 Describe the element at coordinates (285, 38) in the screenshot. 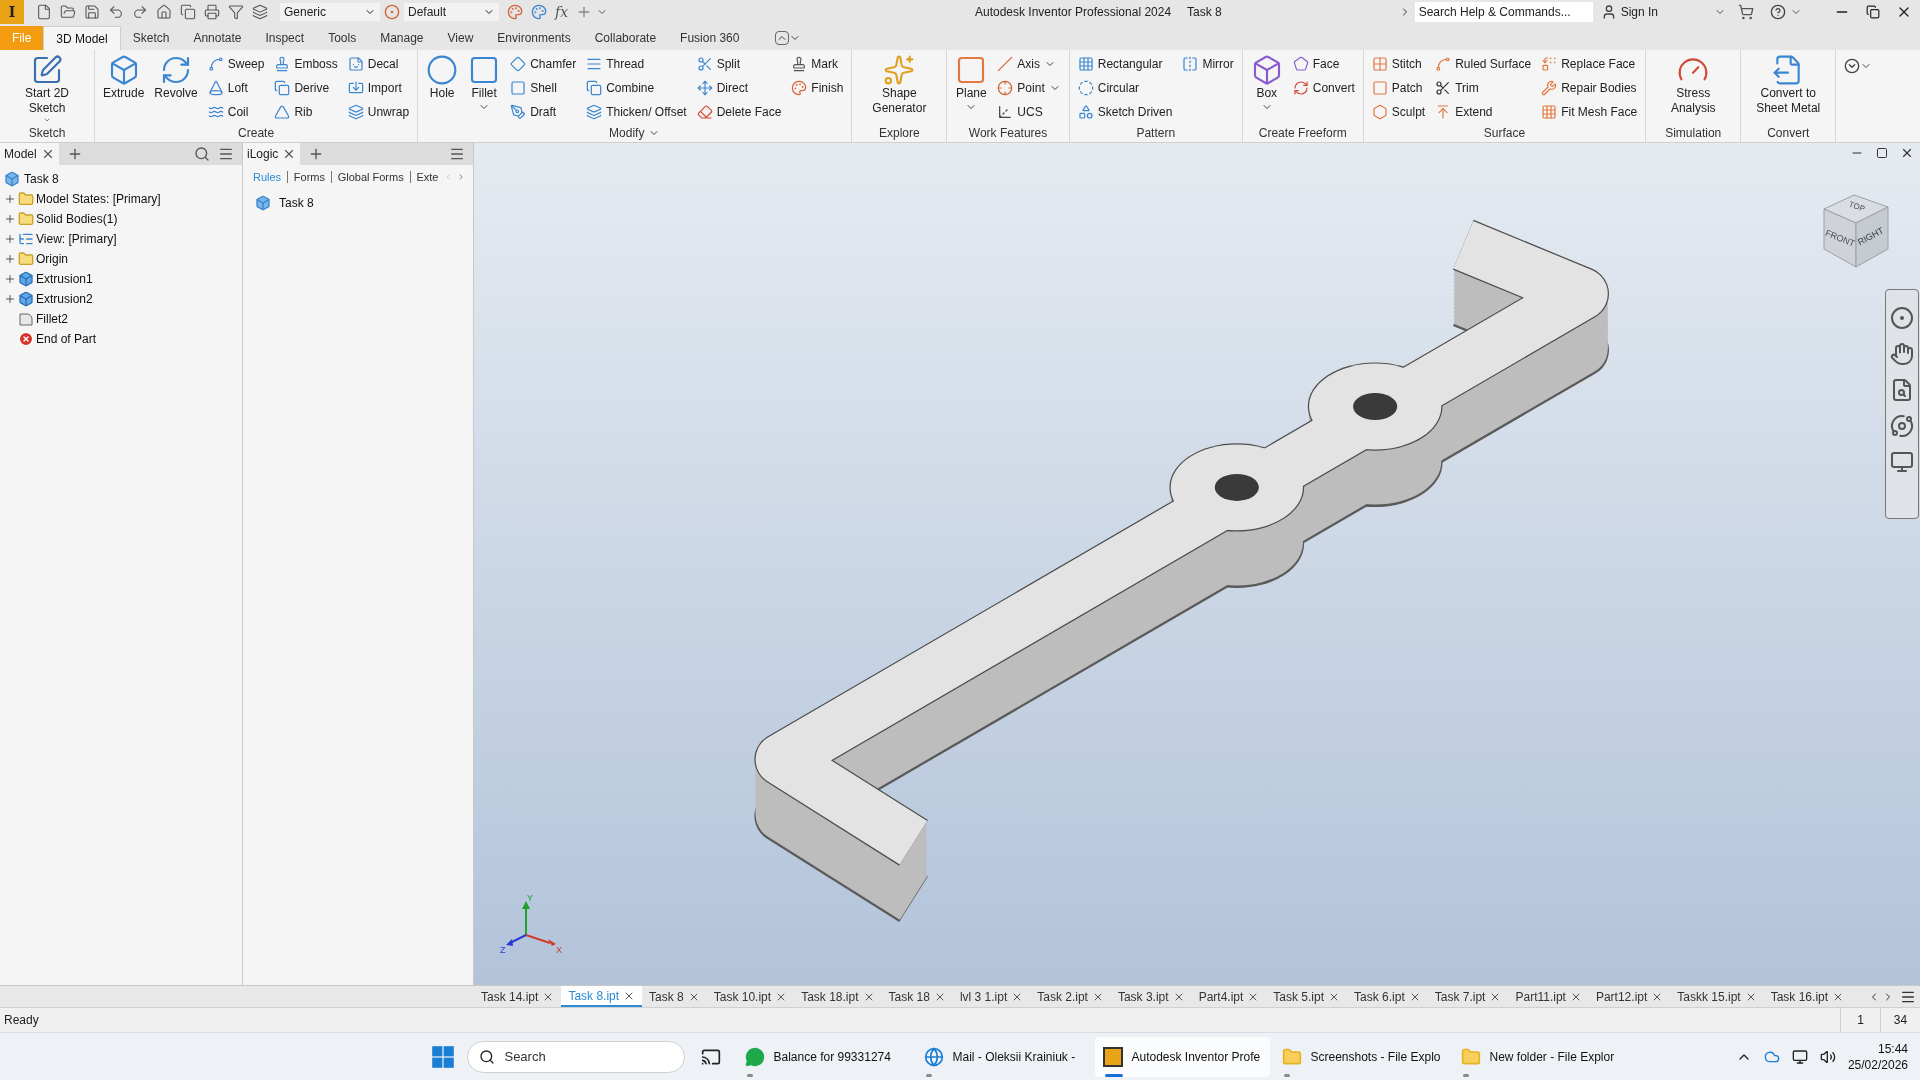

I see `ribbon-tab: Inspect` at that location.